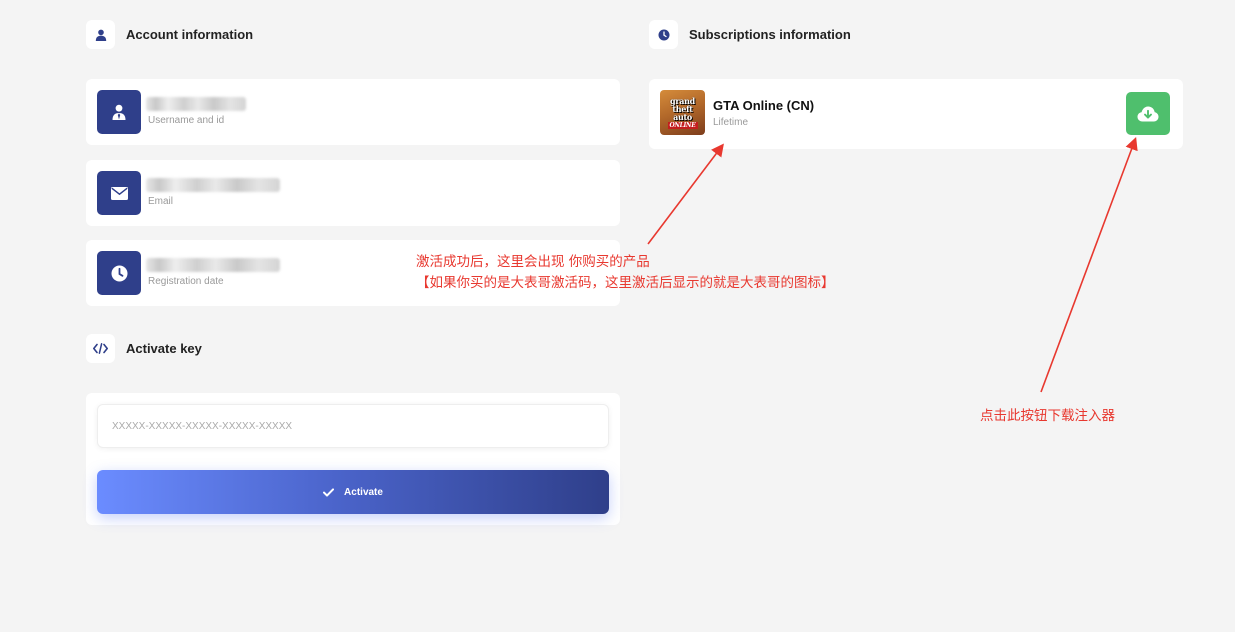 The width and height of the screenshot is (1235, 632). Describe the element at coordinates (1047, 416) in the screenshot. I see `download-annotation: 点击此按钮下载注入器` at that location.